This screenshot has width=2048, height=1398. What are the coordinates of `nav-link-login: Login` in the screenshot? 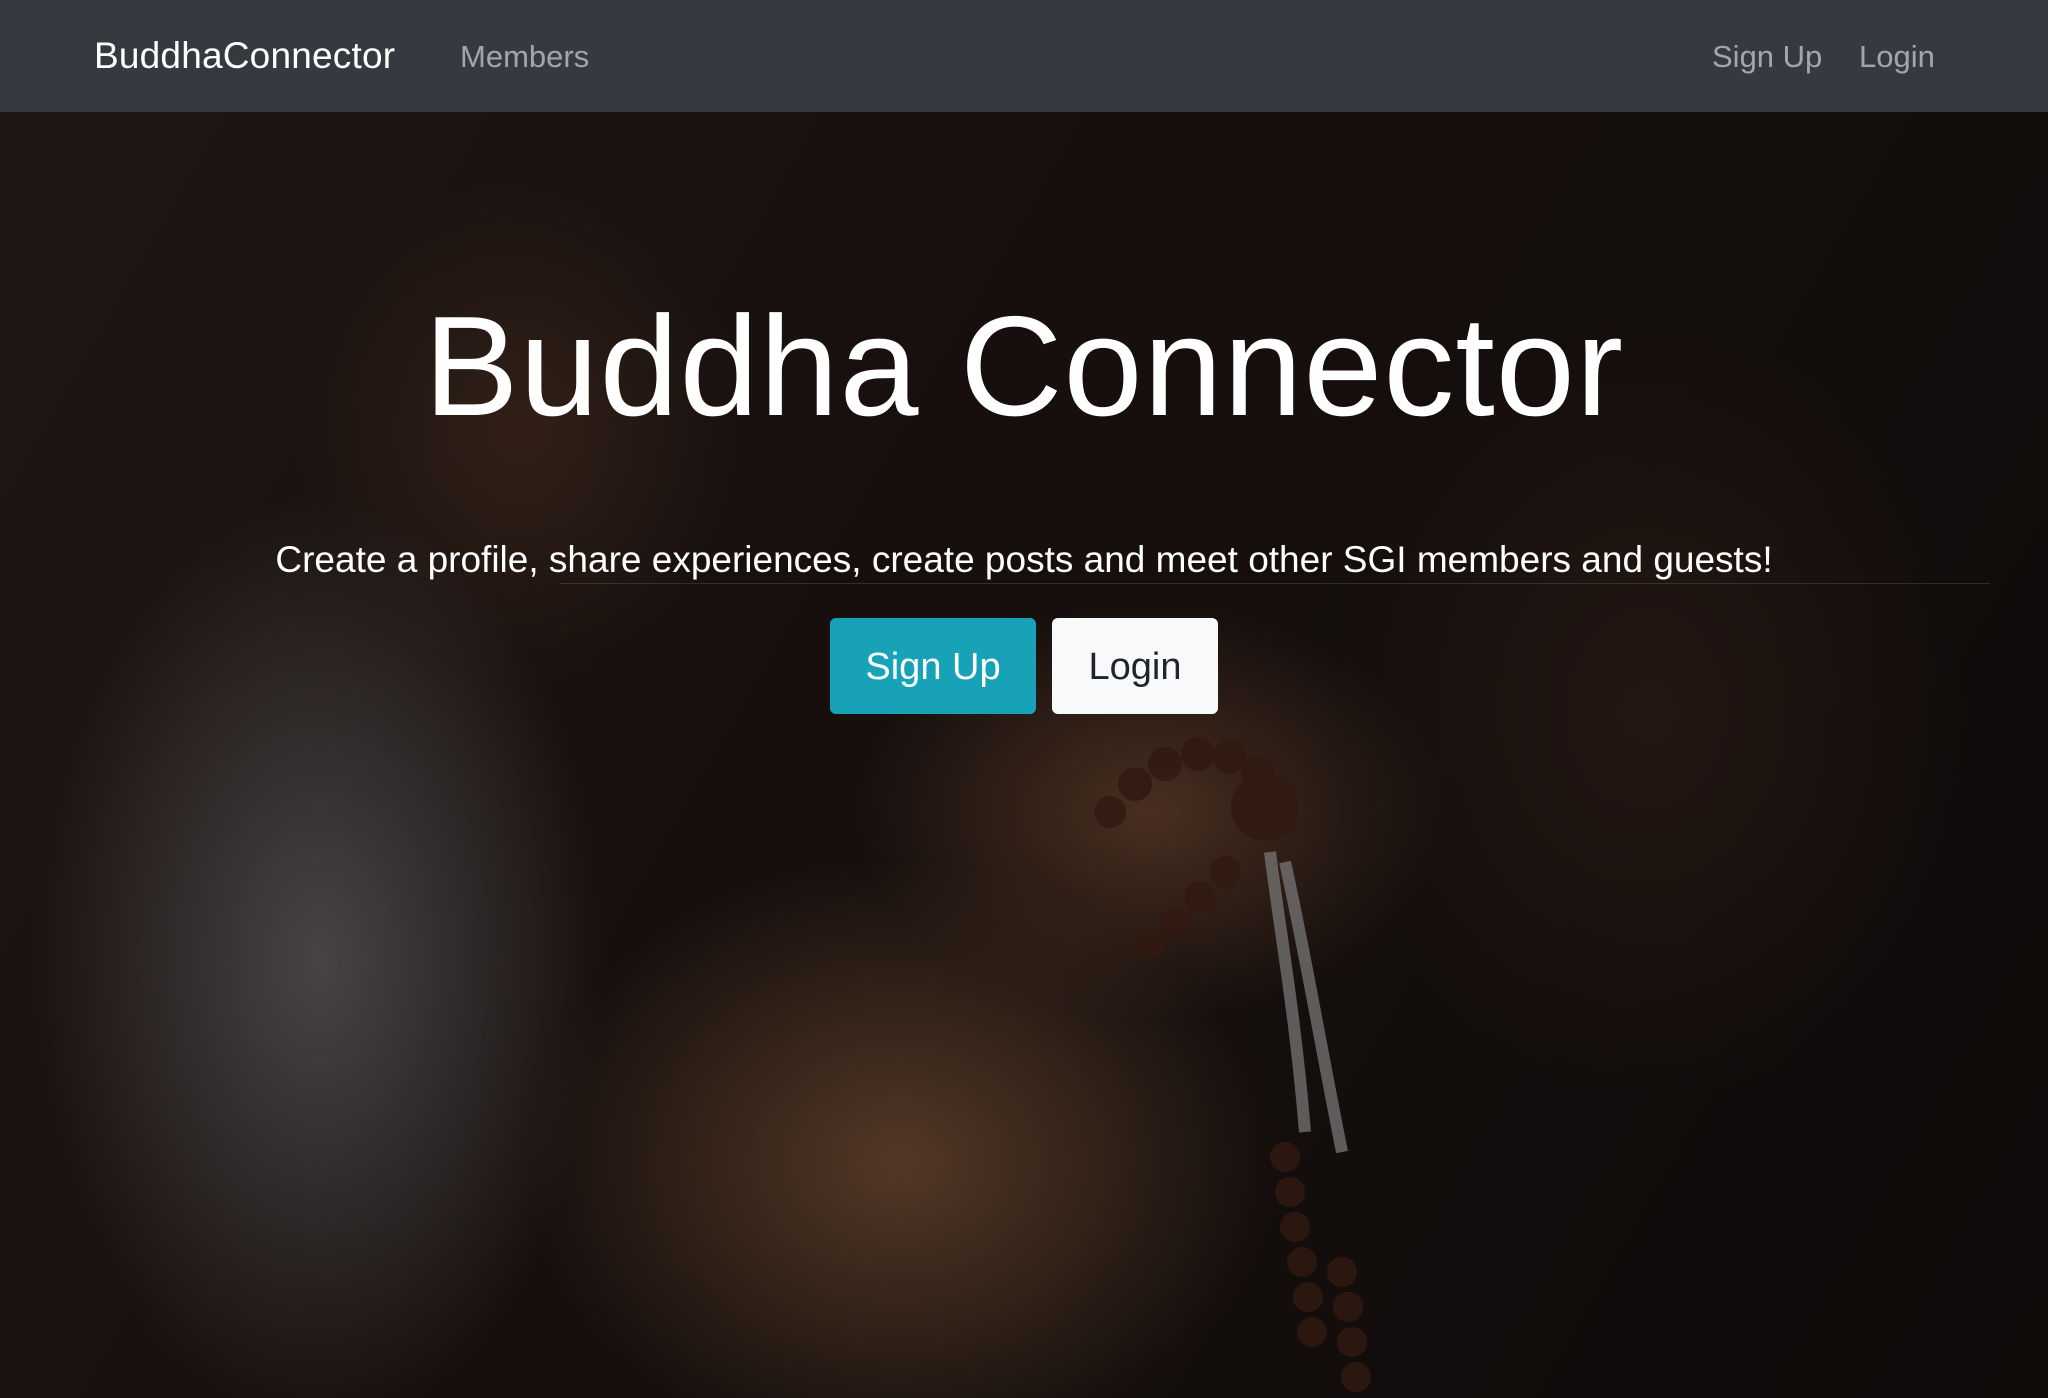 It's located at (1897, 57).